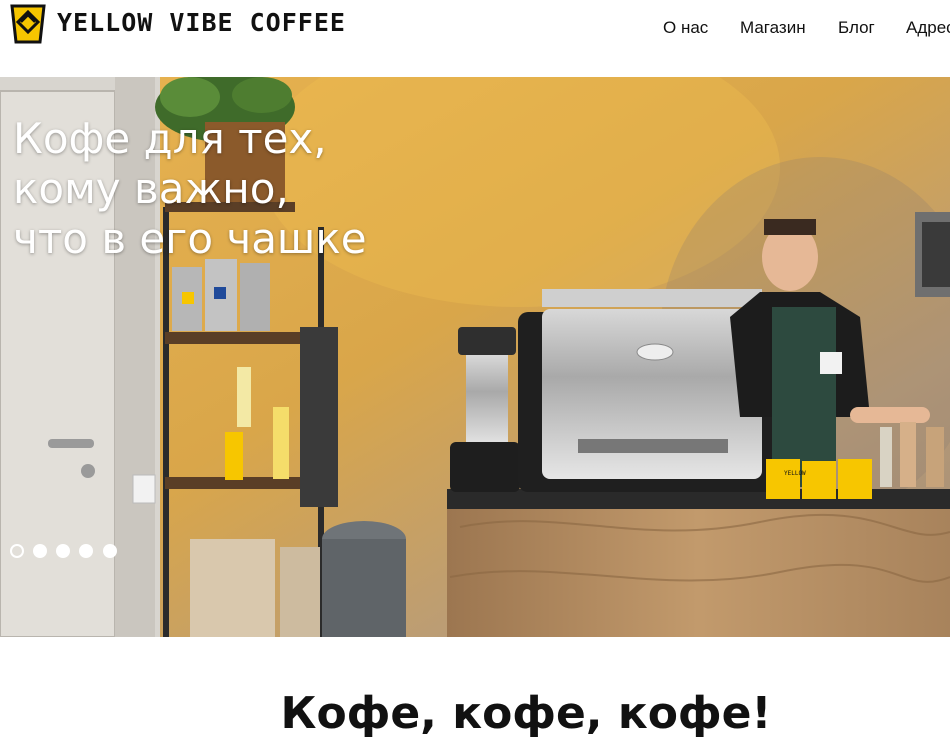  Describe the element at coordinates (475, 29) in the screenshot. I see `main-nav: О нас Магазин Блог Адрес` at that location.